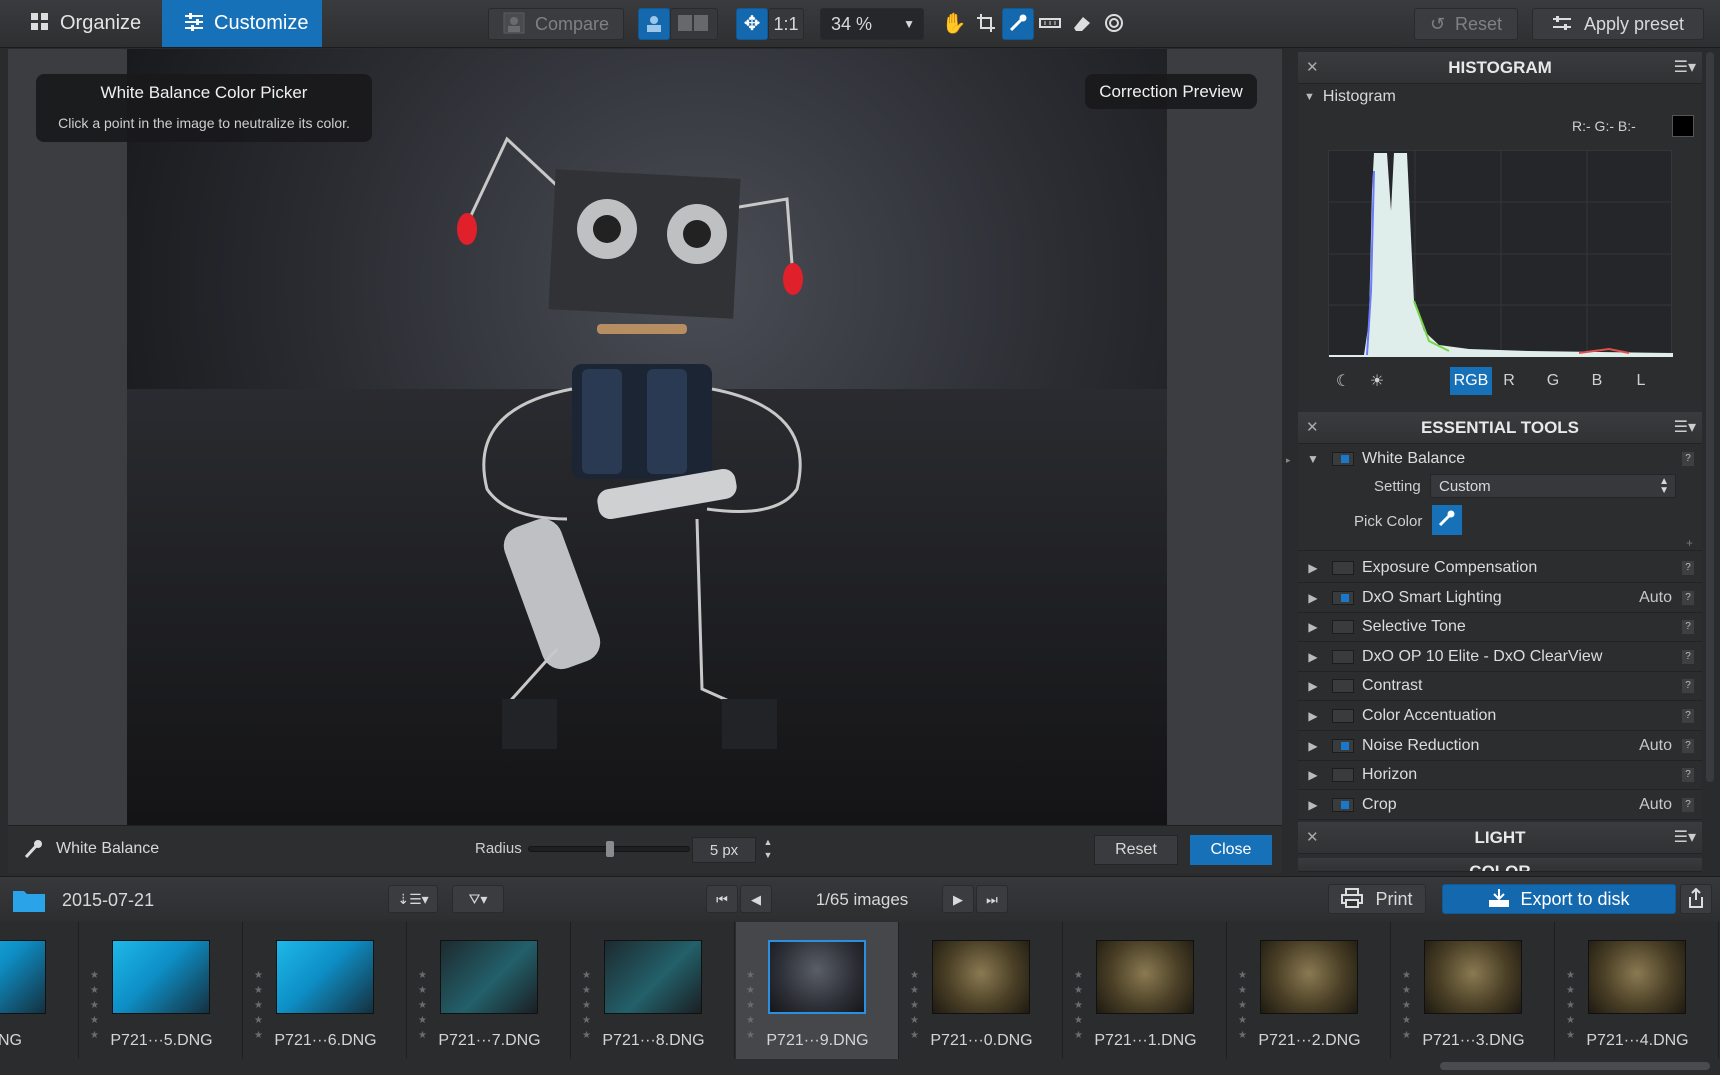 The width and height of the screenshot is (1720, 1075). Describe the element at coordinates (1313, 804) in the screenshot. I see `chevron-right-icon: ▶` at that location.